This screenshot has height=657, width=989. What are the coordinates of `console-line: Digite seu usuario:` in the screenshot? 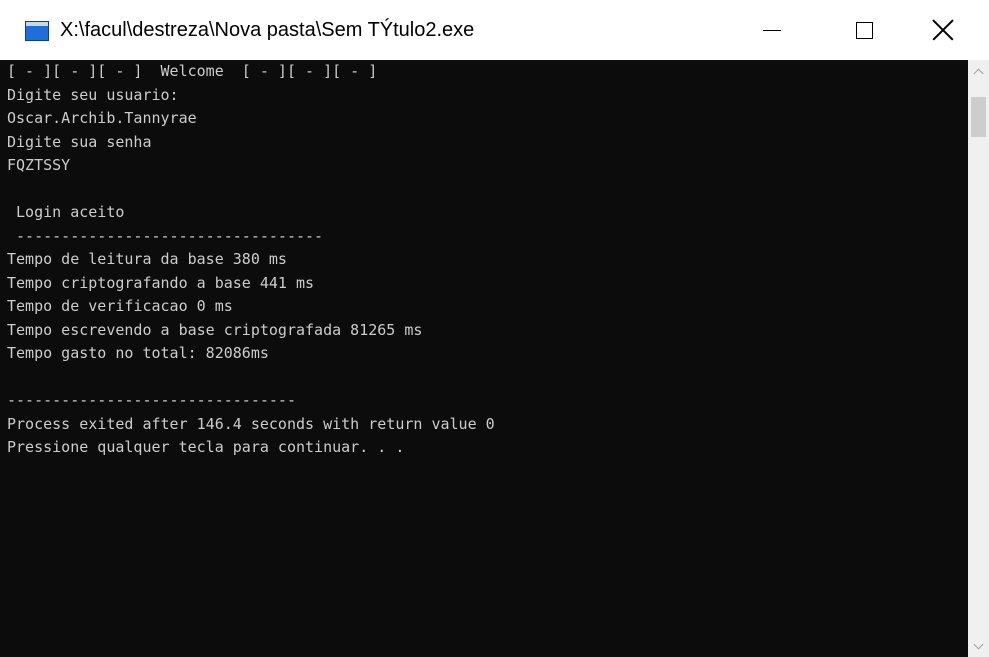 It's located at (93, 94).